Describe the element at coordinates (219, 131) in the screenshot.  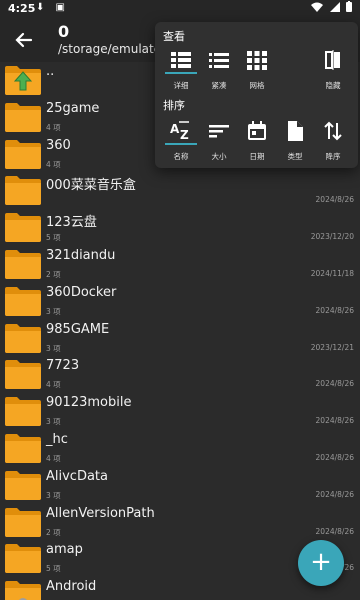
I see `sort-size-icon` at that location.